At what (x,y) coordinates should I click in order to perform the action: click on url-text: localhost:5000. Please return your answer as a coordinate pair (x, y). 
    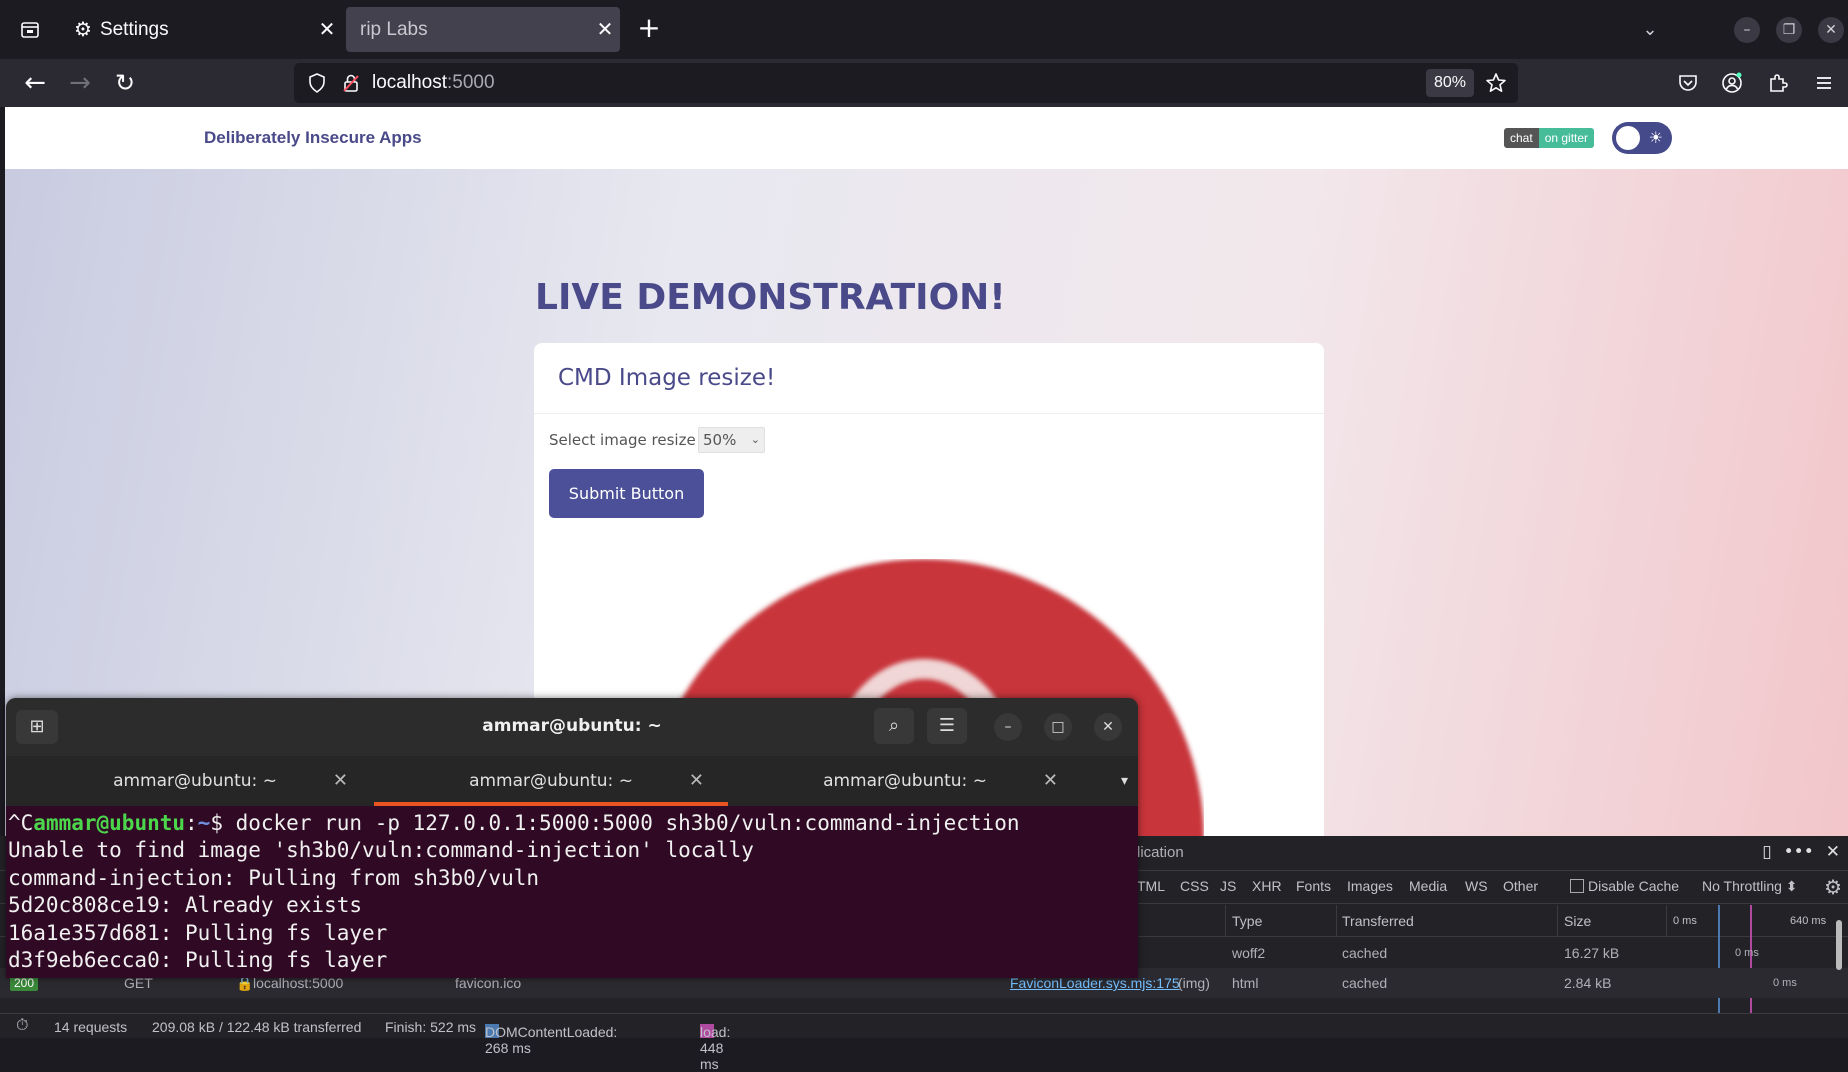
    Looking at the image, I should click on (433, 83).